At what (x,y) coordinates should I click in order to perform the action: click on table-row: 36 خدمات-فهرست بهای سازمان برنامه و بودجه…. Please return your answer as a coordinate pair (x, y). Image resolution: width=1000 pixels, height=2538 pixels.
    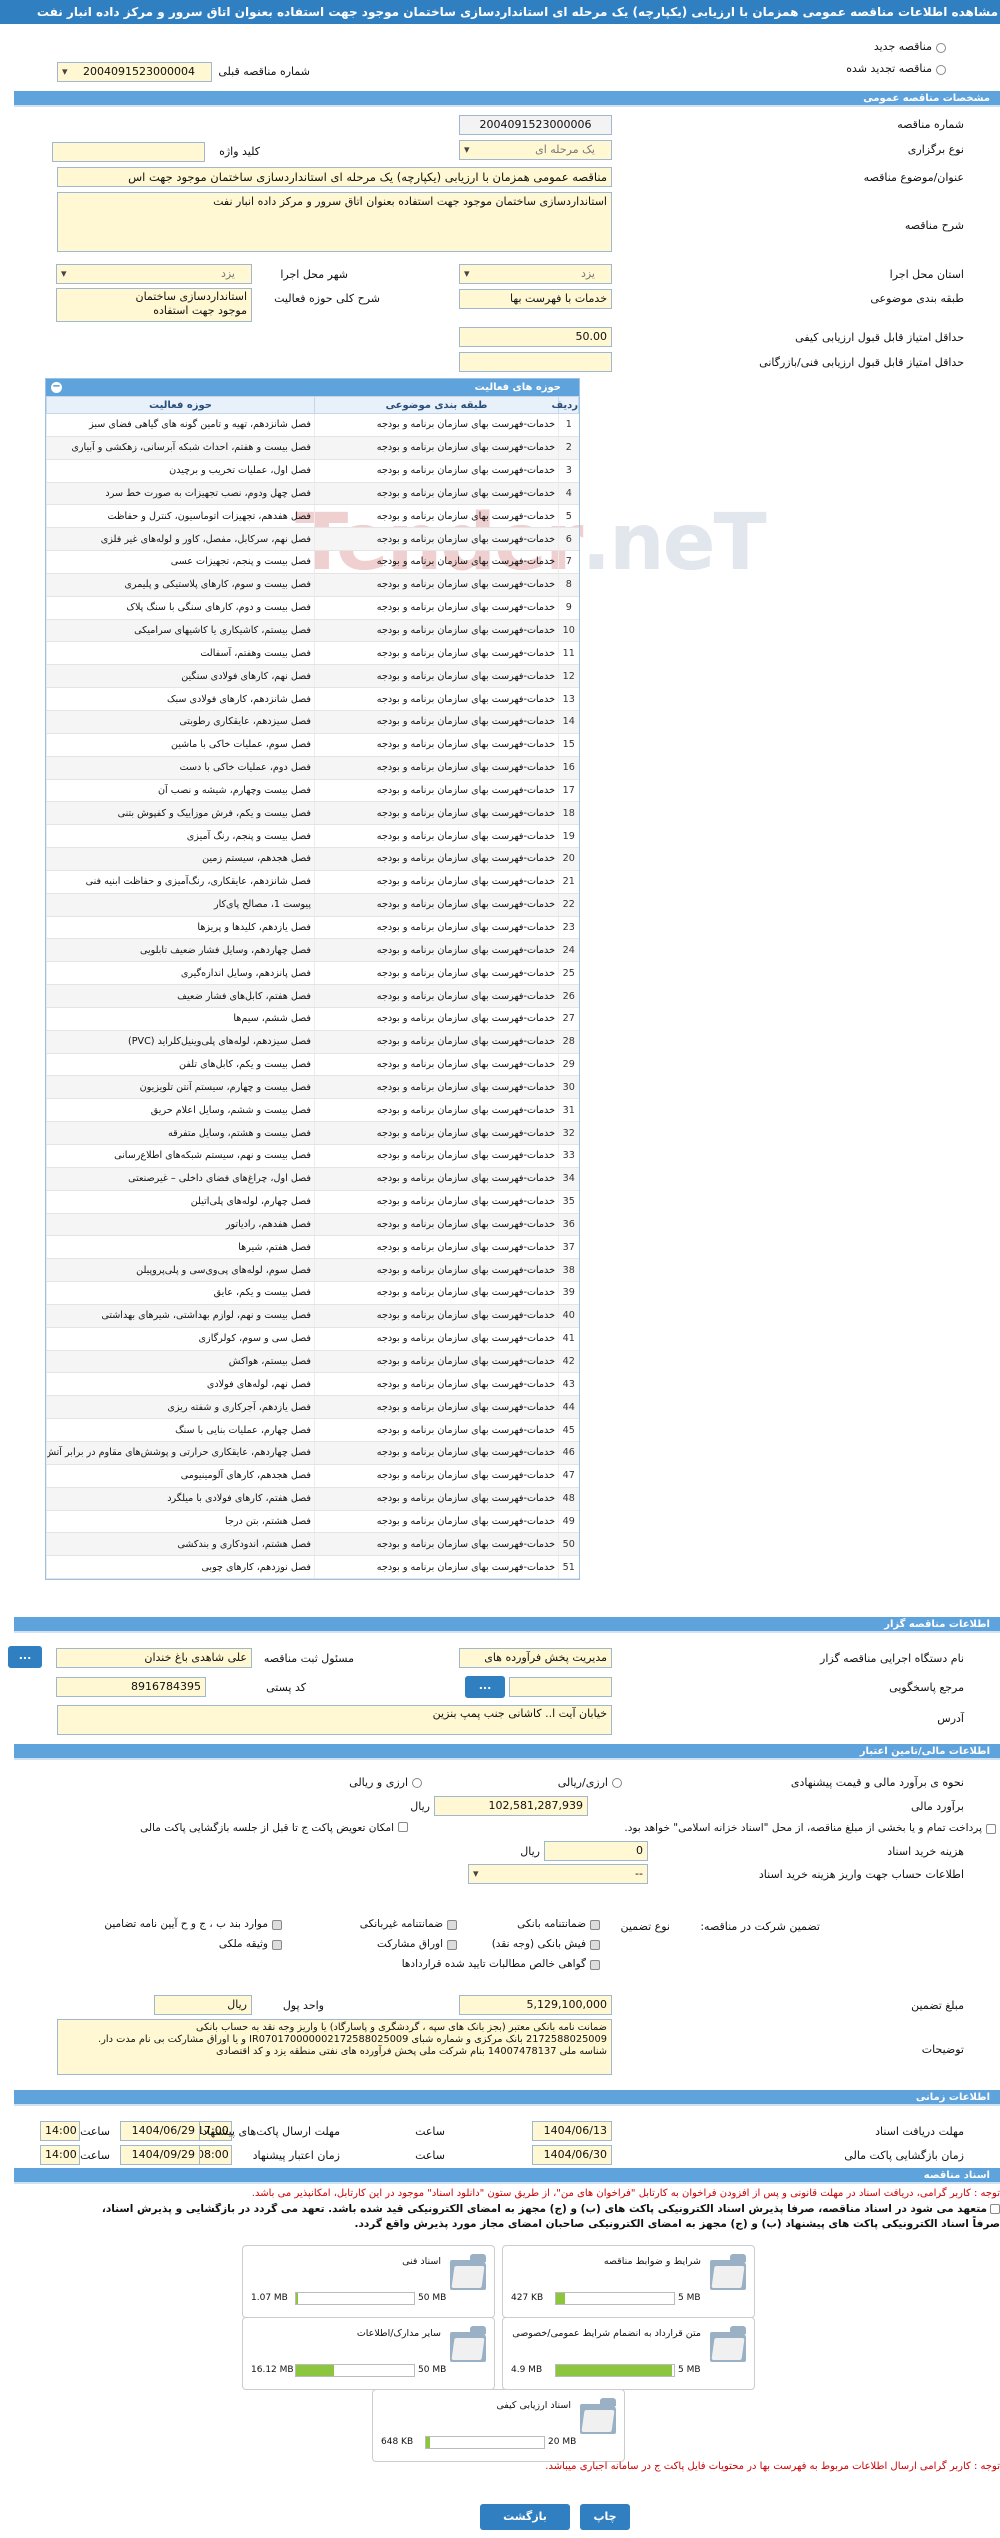
    Looking at the image, I should click on (312, 1225).